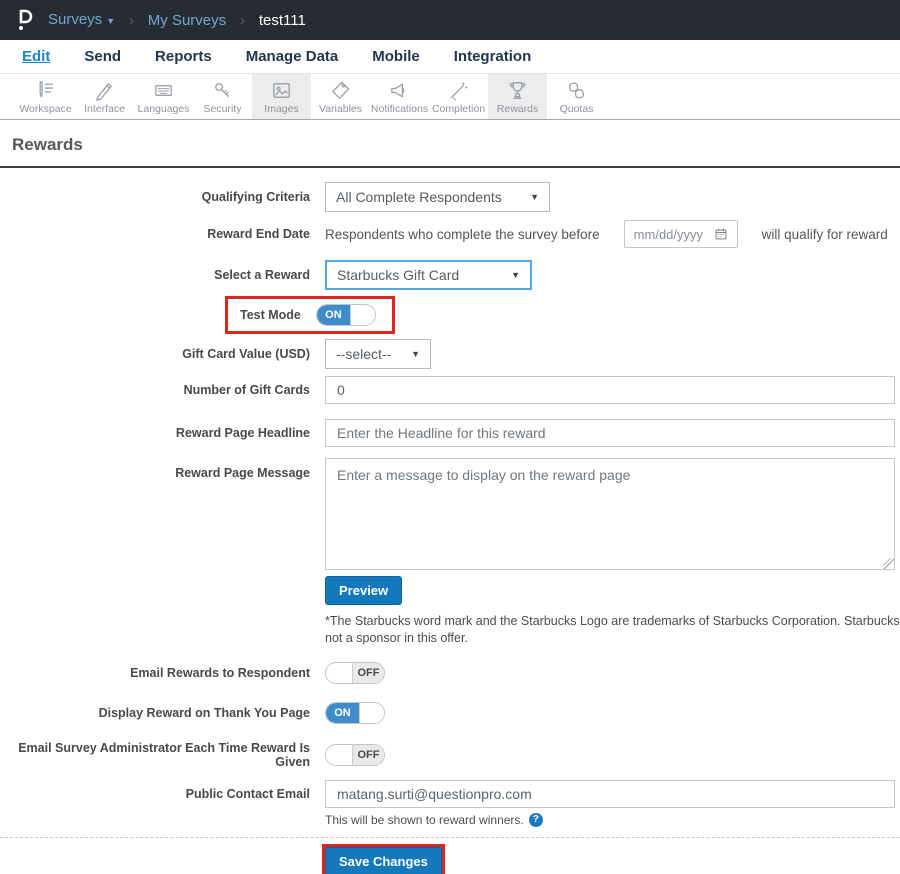 The image size is (900, 874). I want to click on languages-icon, so click(163, 90).